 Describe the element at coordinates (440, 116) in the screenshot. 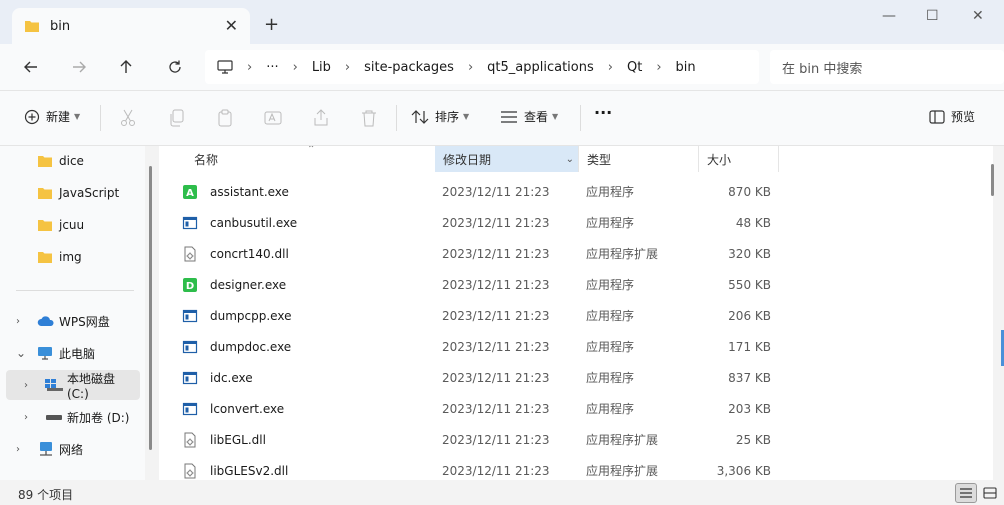

I see `sort-button: 排序 ▼` at that location.